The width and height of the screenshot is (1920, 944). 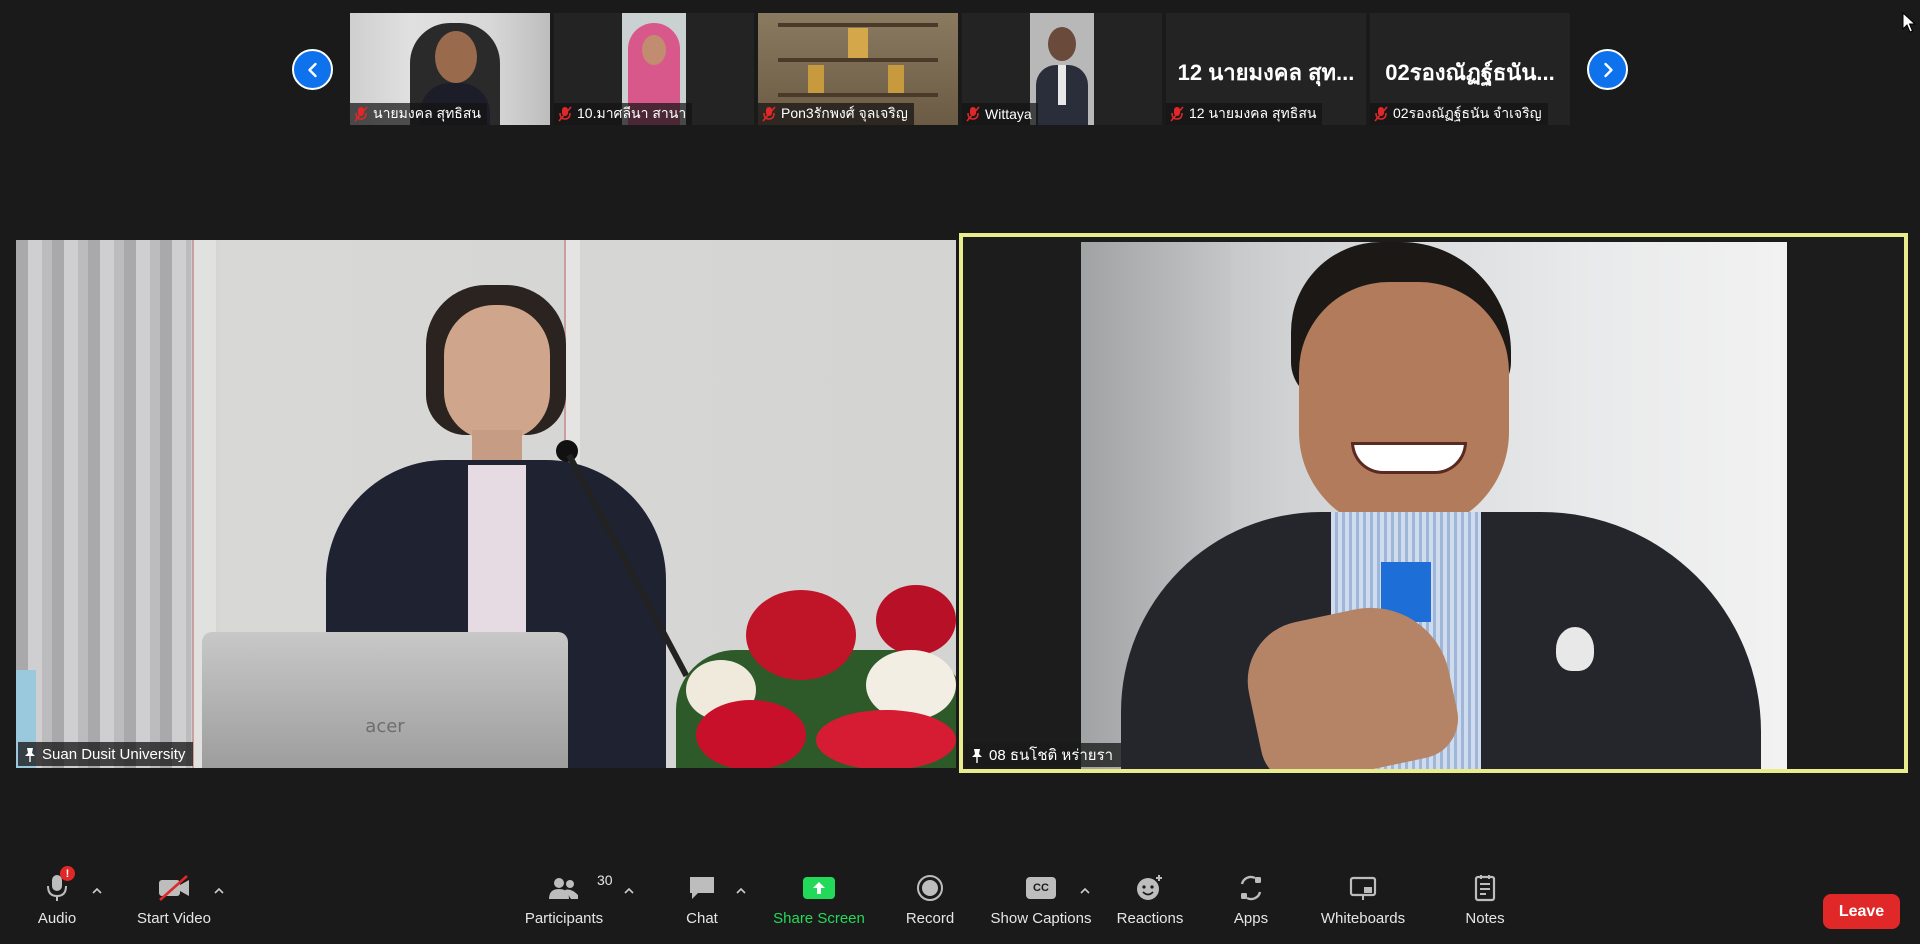 I want to click on laptop-logo: acer, so click(x=385, y=726).